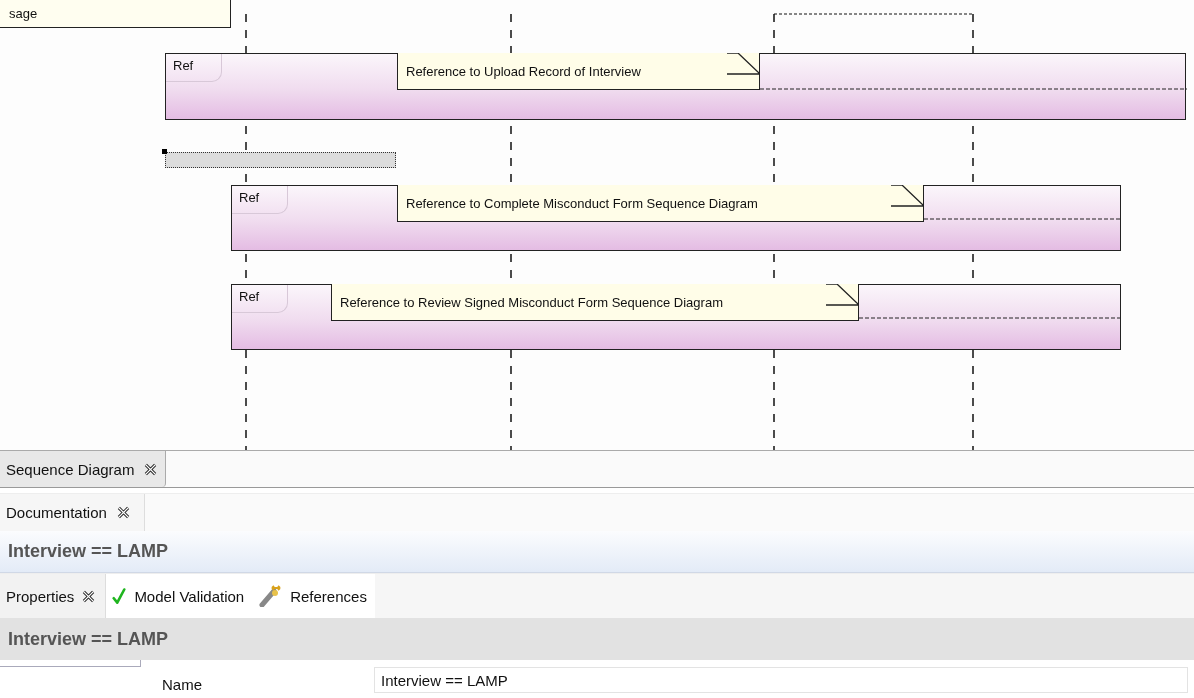  What do you see at coordinates (781, 680) in the screenshot?
I see `name-field: Interview == LAMP` at bounding box center [781, 680].